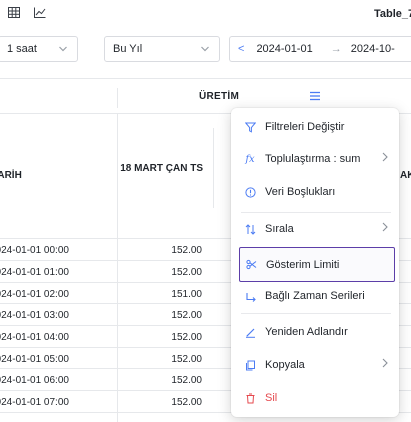 This screenshot has height=422, width=411. What do you see at coordinates (315, 98) in the screenshot?
I see `column-menu-icon` at bounding box center [315, 98].